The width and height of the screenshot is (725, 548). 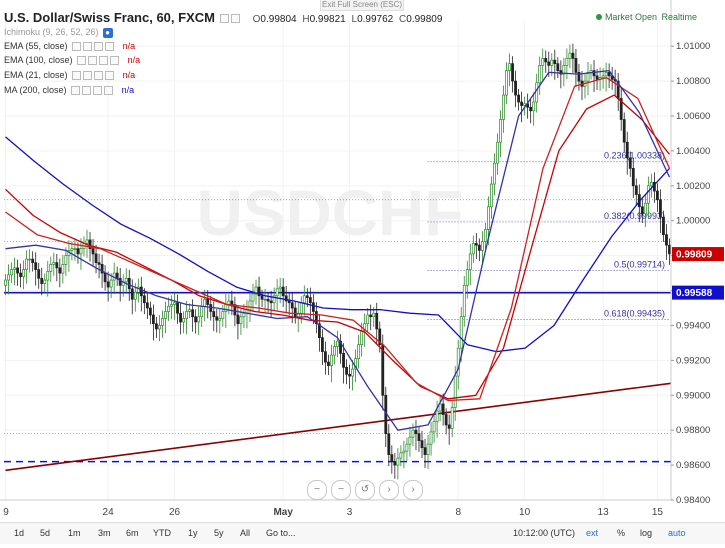 What do you see at coordinates (245, 533) in the screenshot?
I see `range-all: All` at bounding box center [245, 533].